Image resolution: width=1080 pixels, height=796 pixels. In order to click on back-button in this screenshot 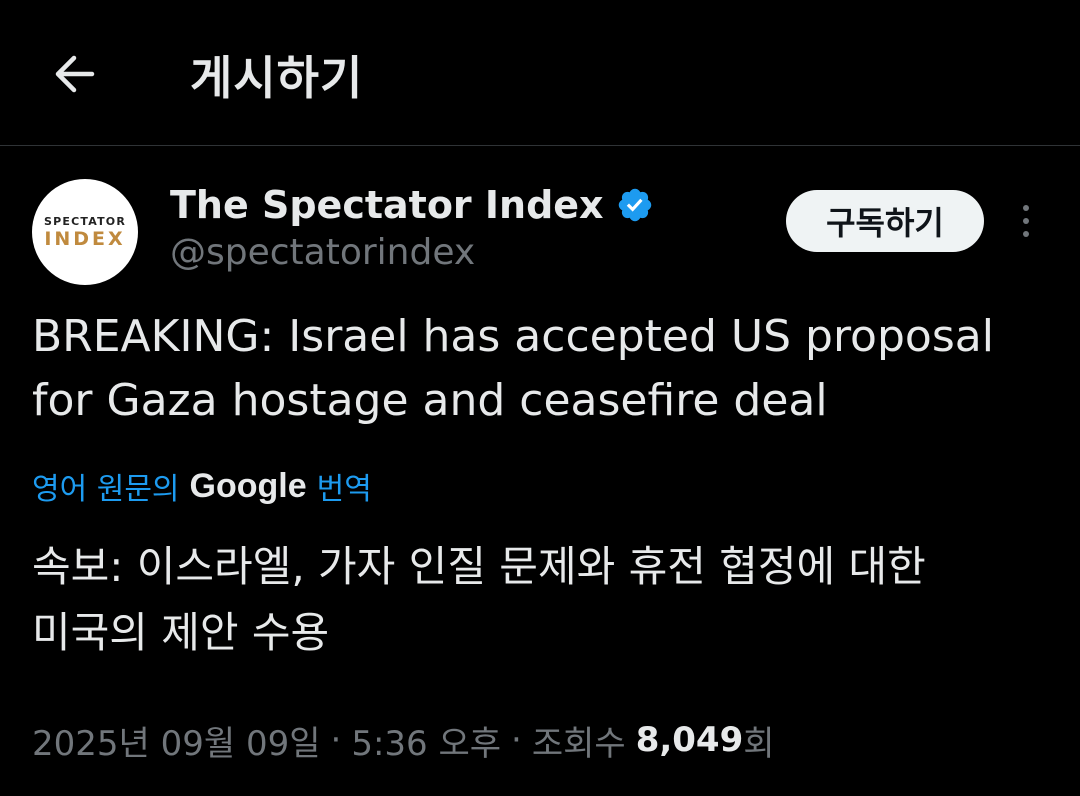, I will do `click(74, 74)`.